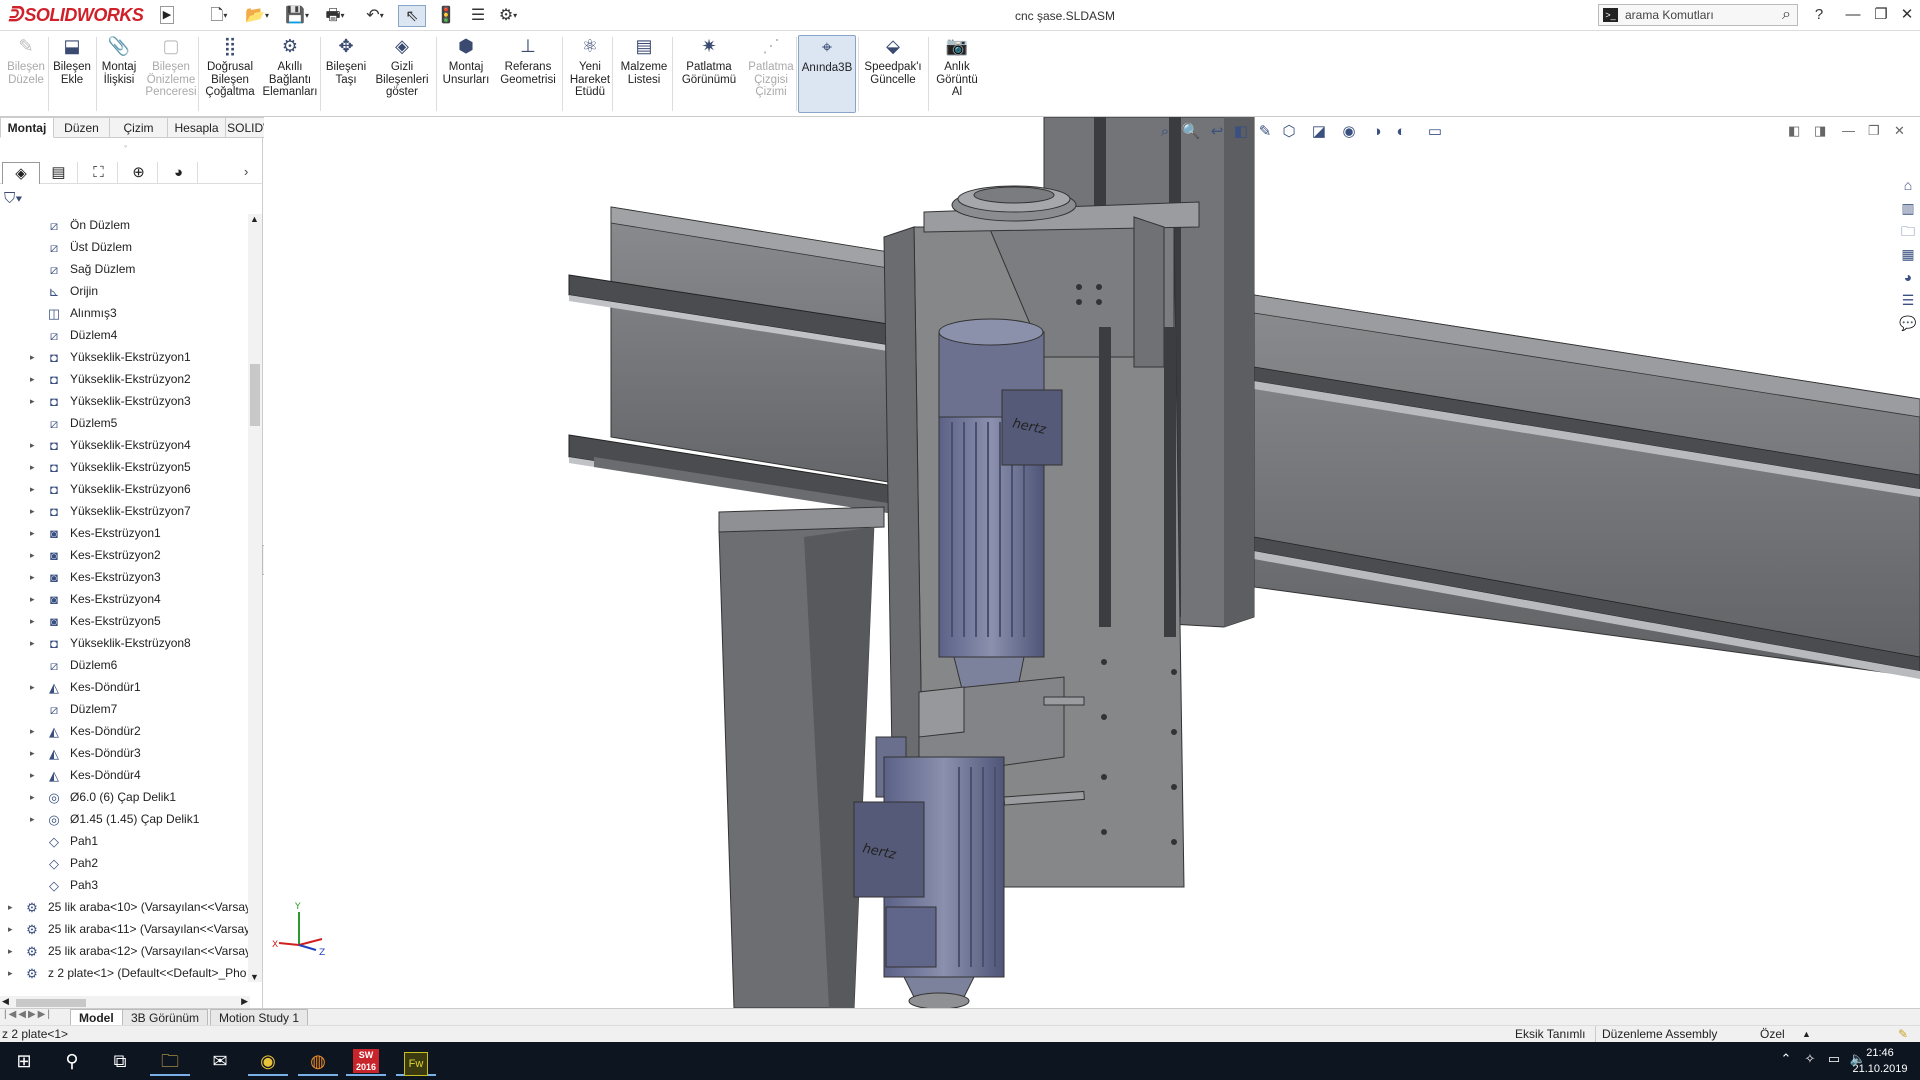  I want to click on ribbon-button-mate: 📎 Montaj İlişkisi, so click(119, 74).